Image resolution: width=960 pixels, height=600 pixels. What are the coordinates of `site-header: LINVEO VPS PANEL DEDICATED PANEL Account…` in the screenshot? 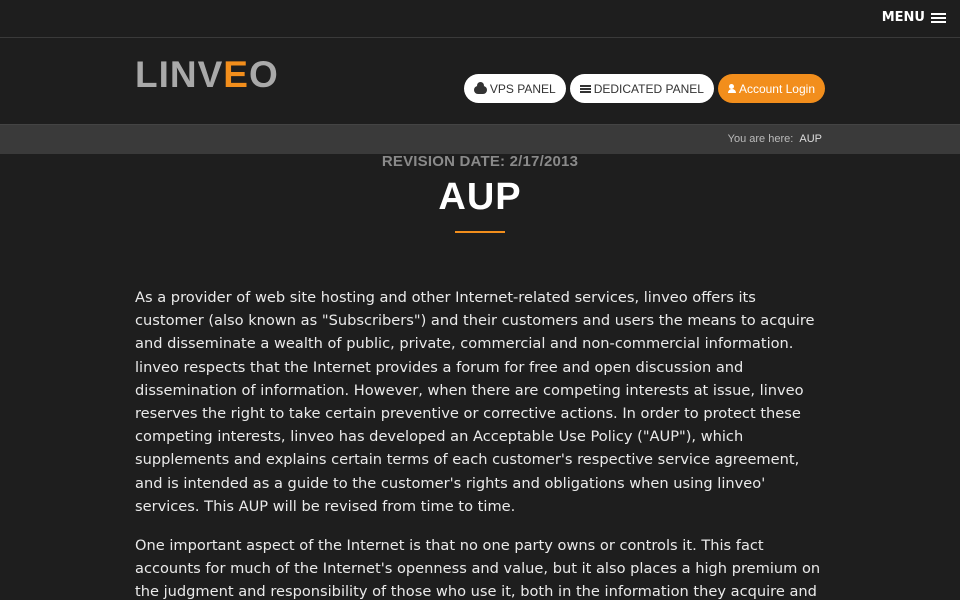 It's located at (480, 81).